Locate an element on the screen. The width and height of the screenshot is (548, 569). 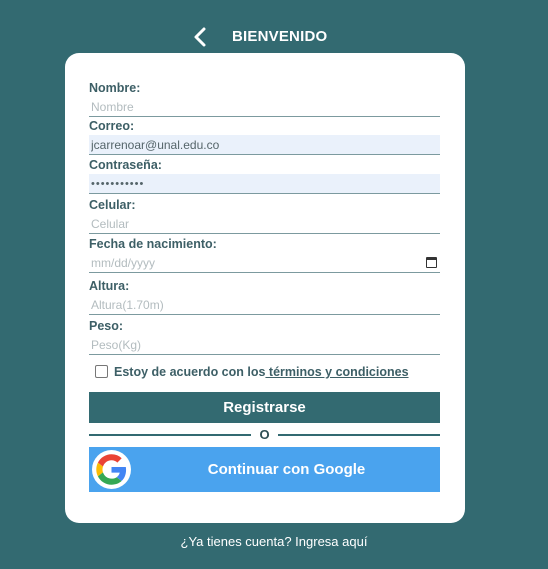
contrasena-field-group: Contraseña: is located at coordinates (264, 175).